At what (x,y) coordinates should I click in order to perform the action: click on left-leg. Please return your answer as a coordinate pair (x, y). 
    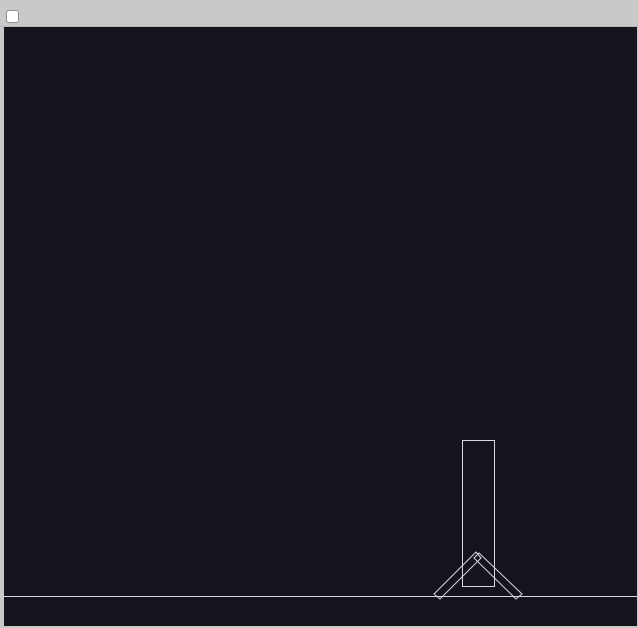
    Looking at the image, I should click on (457, 575).